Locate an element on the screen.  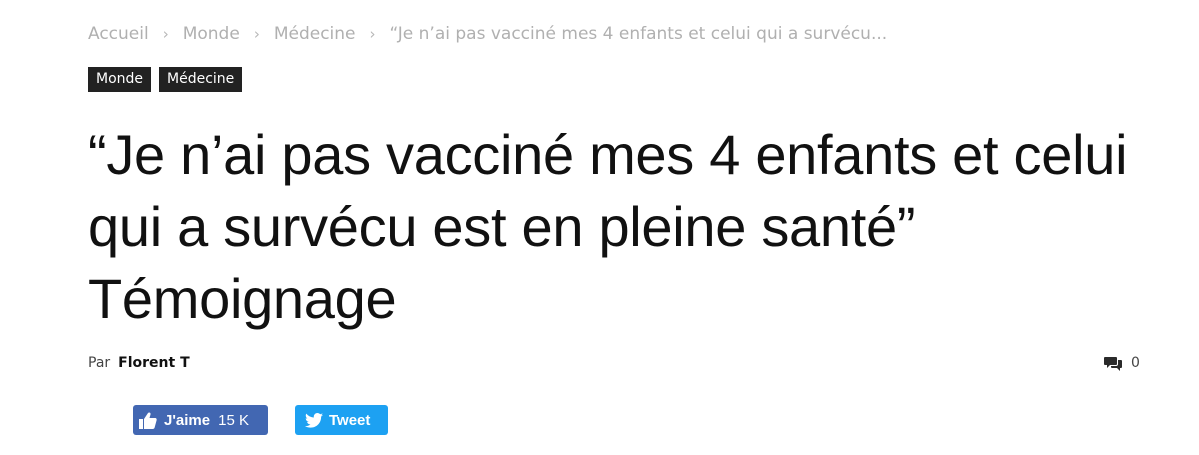
category-tags: Monde Médecine is located at coordinates (165, 79).